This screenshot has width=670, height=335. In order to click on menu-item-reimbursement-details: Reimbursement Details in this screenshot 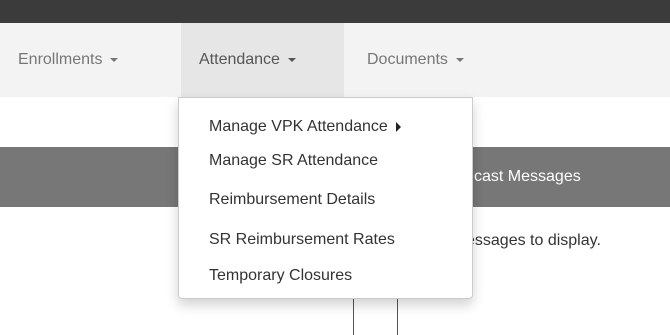, I will do `click(292, 200)`.